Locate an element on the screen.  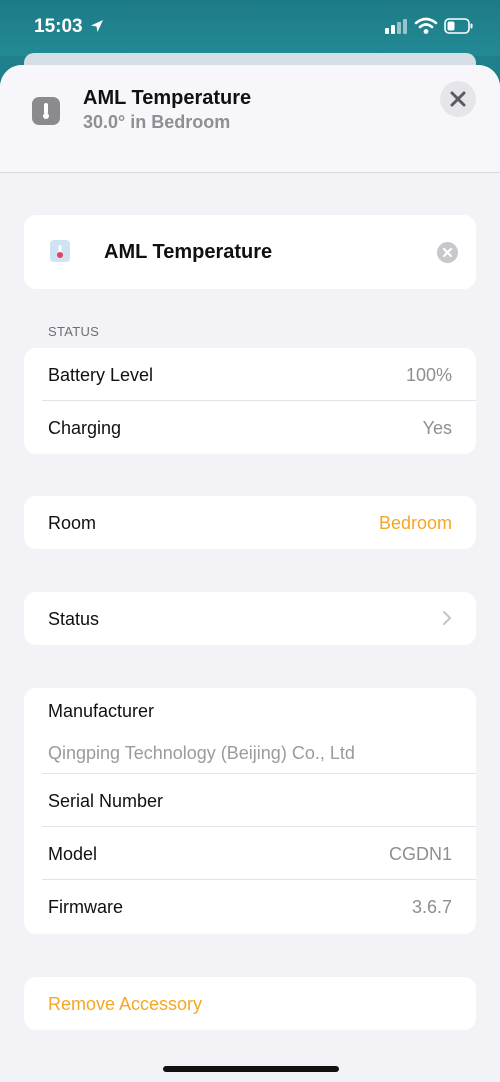
manufacturer-label: Manufacturer is located at coordinates (101, 711).